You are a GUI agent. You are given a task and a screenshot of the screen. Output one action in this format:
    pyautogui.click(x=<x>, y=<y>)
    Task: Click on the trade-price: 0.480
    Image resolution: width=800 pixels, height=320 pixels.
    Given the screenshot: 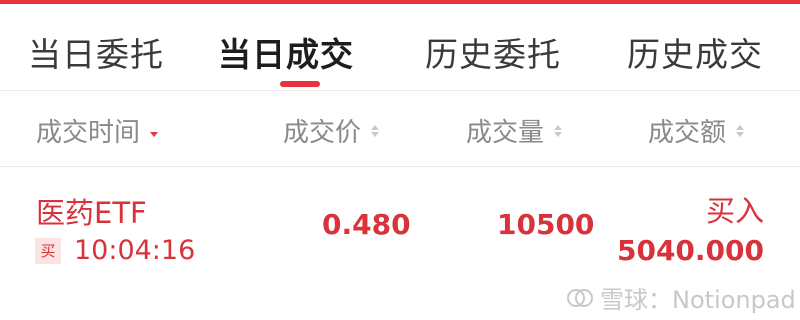 What is the action you would take?
    pyautogui.click(x=366, y=224)
    